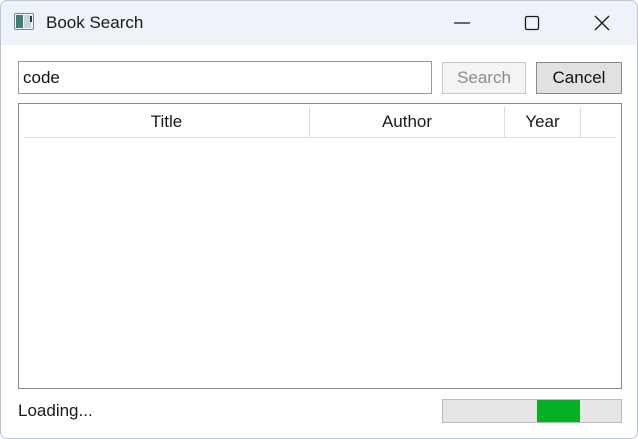  Describe the element at coordinates (559, 411) in the screenshot. I see `progress-marquee-chunk` at that location.